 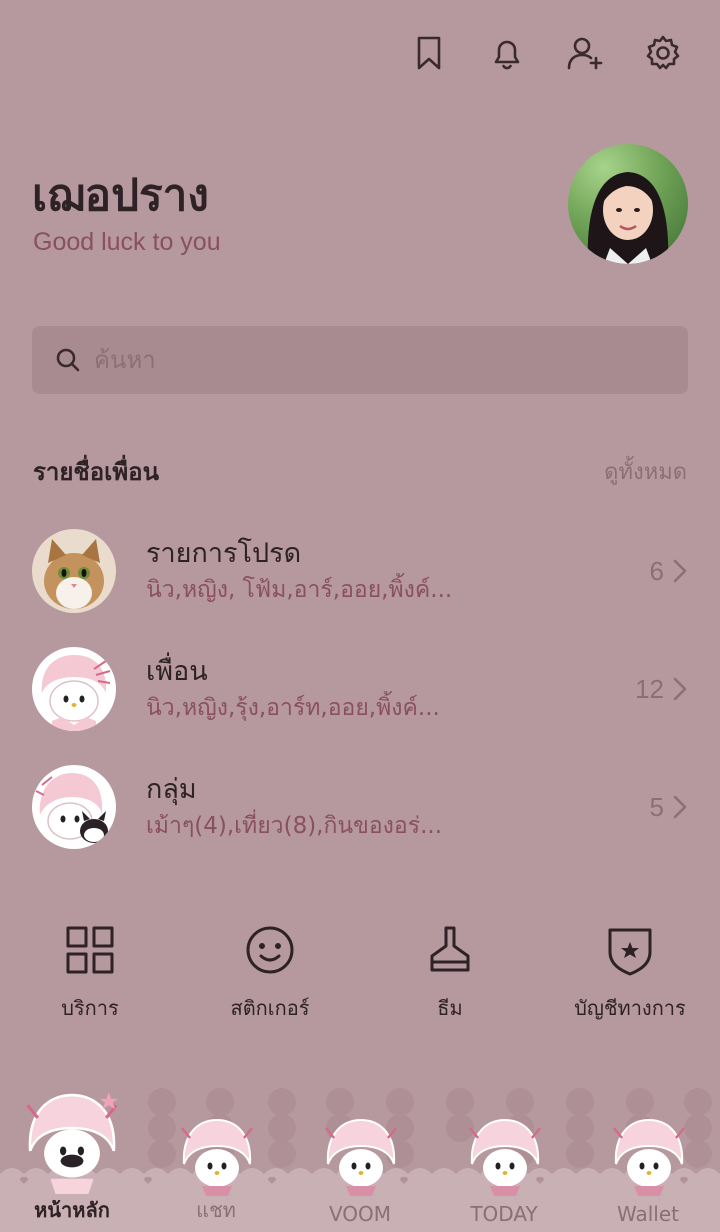 I want to click on list-item-title: รายการโปรด, so click(x=224, y=553).